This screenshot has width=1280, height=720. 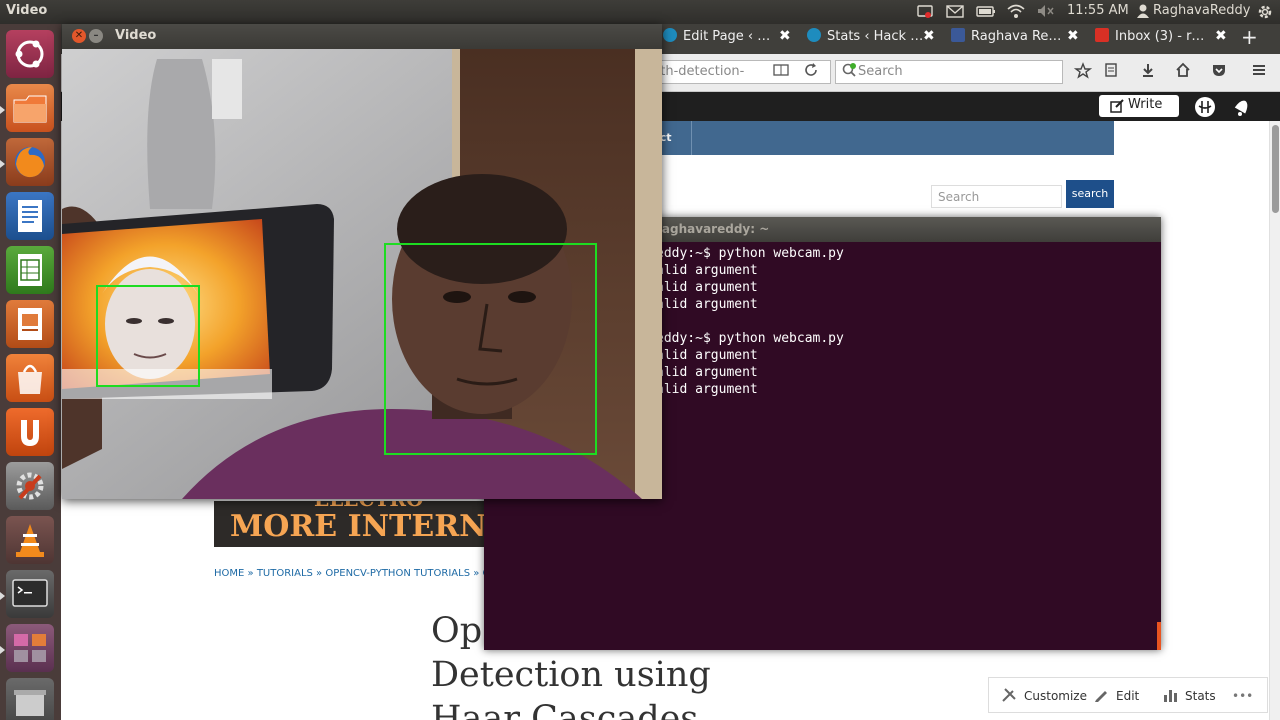 I want to click on software-center-icon, so click(x=30, y=378).